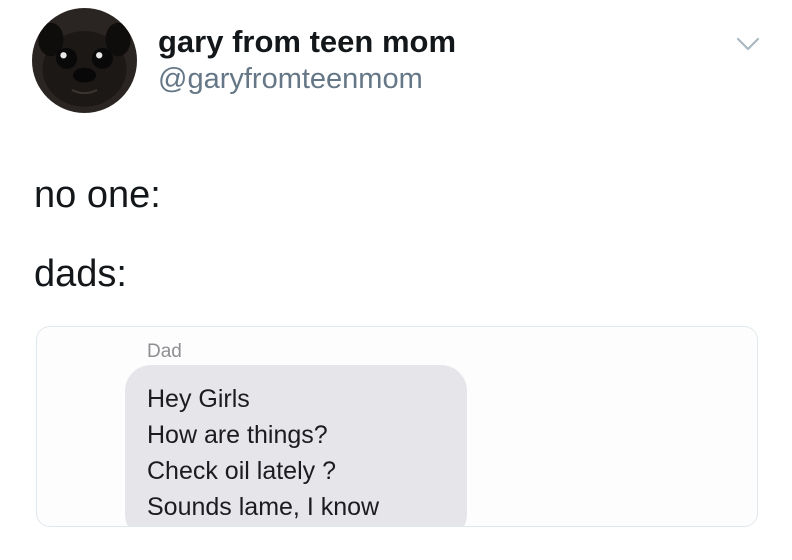 The height and width of the screenshot is (560, 792). I want to click on message-line: Sounds lame, I know, so click(263, 507).